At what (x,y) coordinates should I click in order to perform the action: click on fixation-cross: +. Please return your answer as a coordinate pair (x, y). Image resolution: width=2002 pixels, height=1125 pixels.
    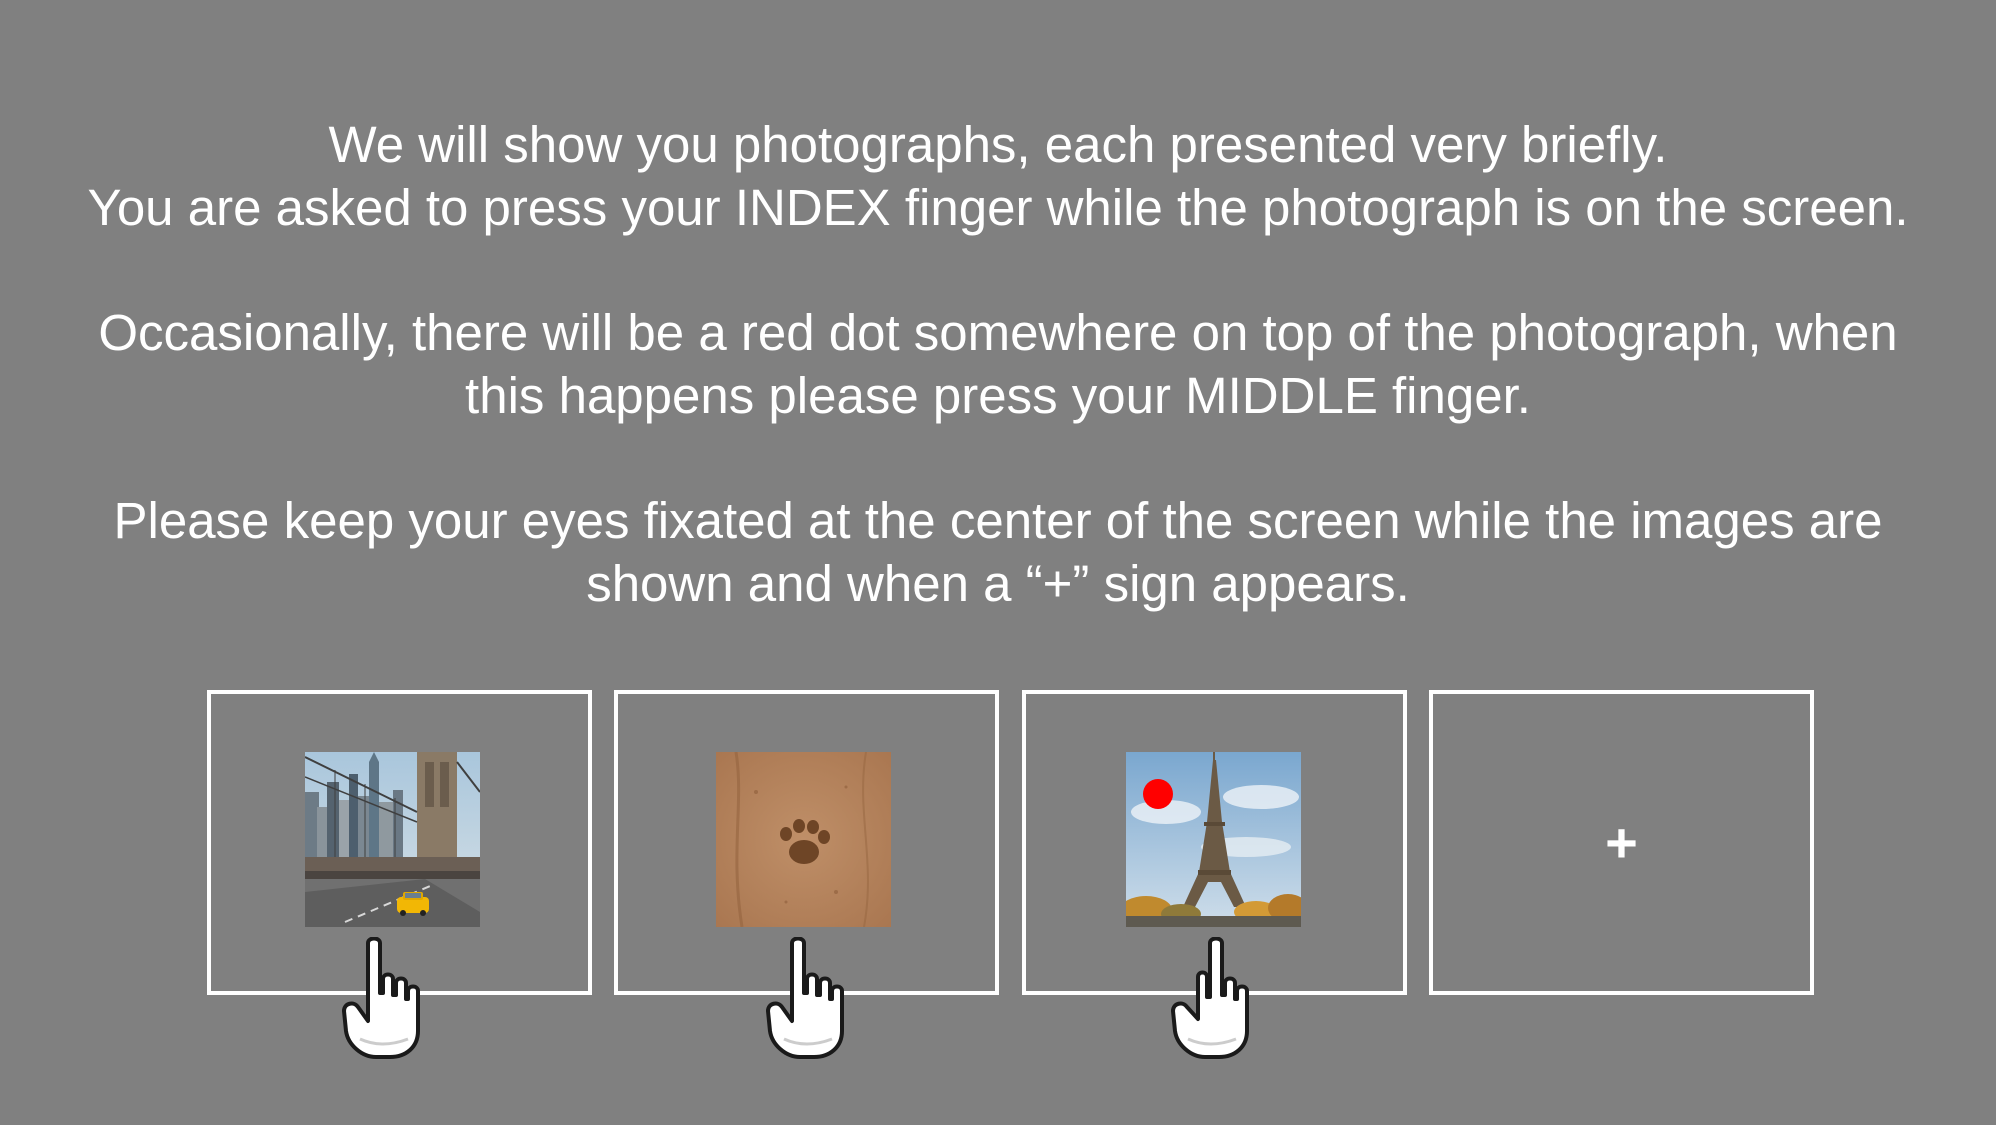
    Looking at the image, I should click on (1621, 842).